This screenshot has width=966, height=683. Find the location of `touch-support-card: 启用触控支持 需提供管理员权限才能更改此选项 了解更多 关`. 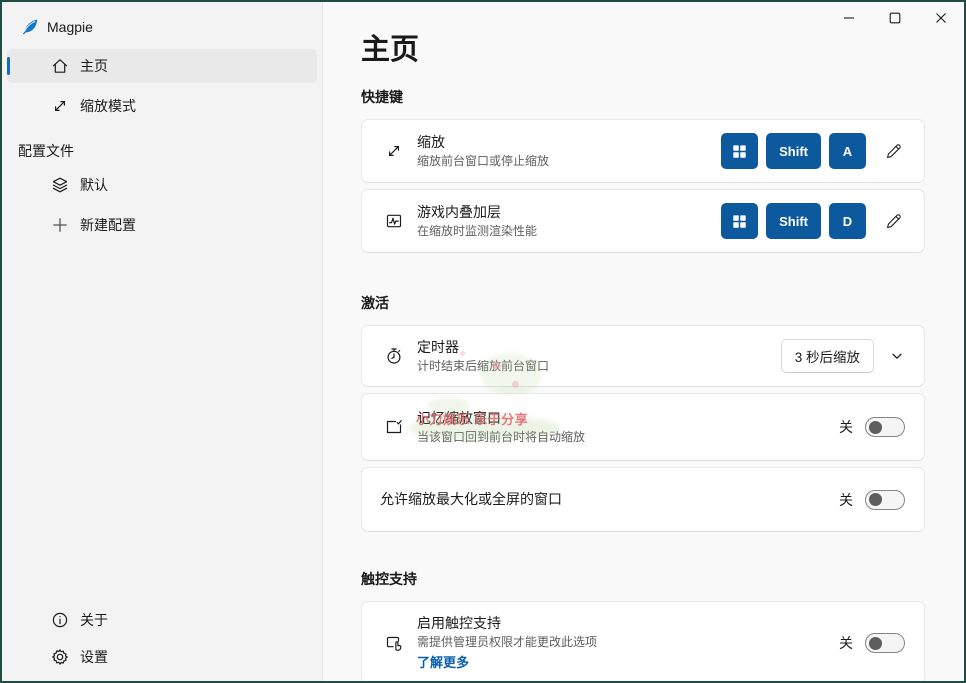

touch-support-card: 启用触控支持 需提供管理员权限才能更改此选项 了解更多 关 is located at coordinates (643, 641).